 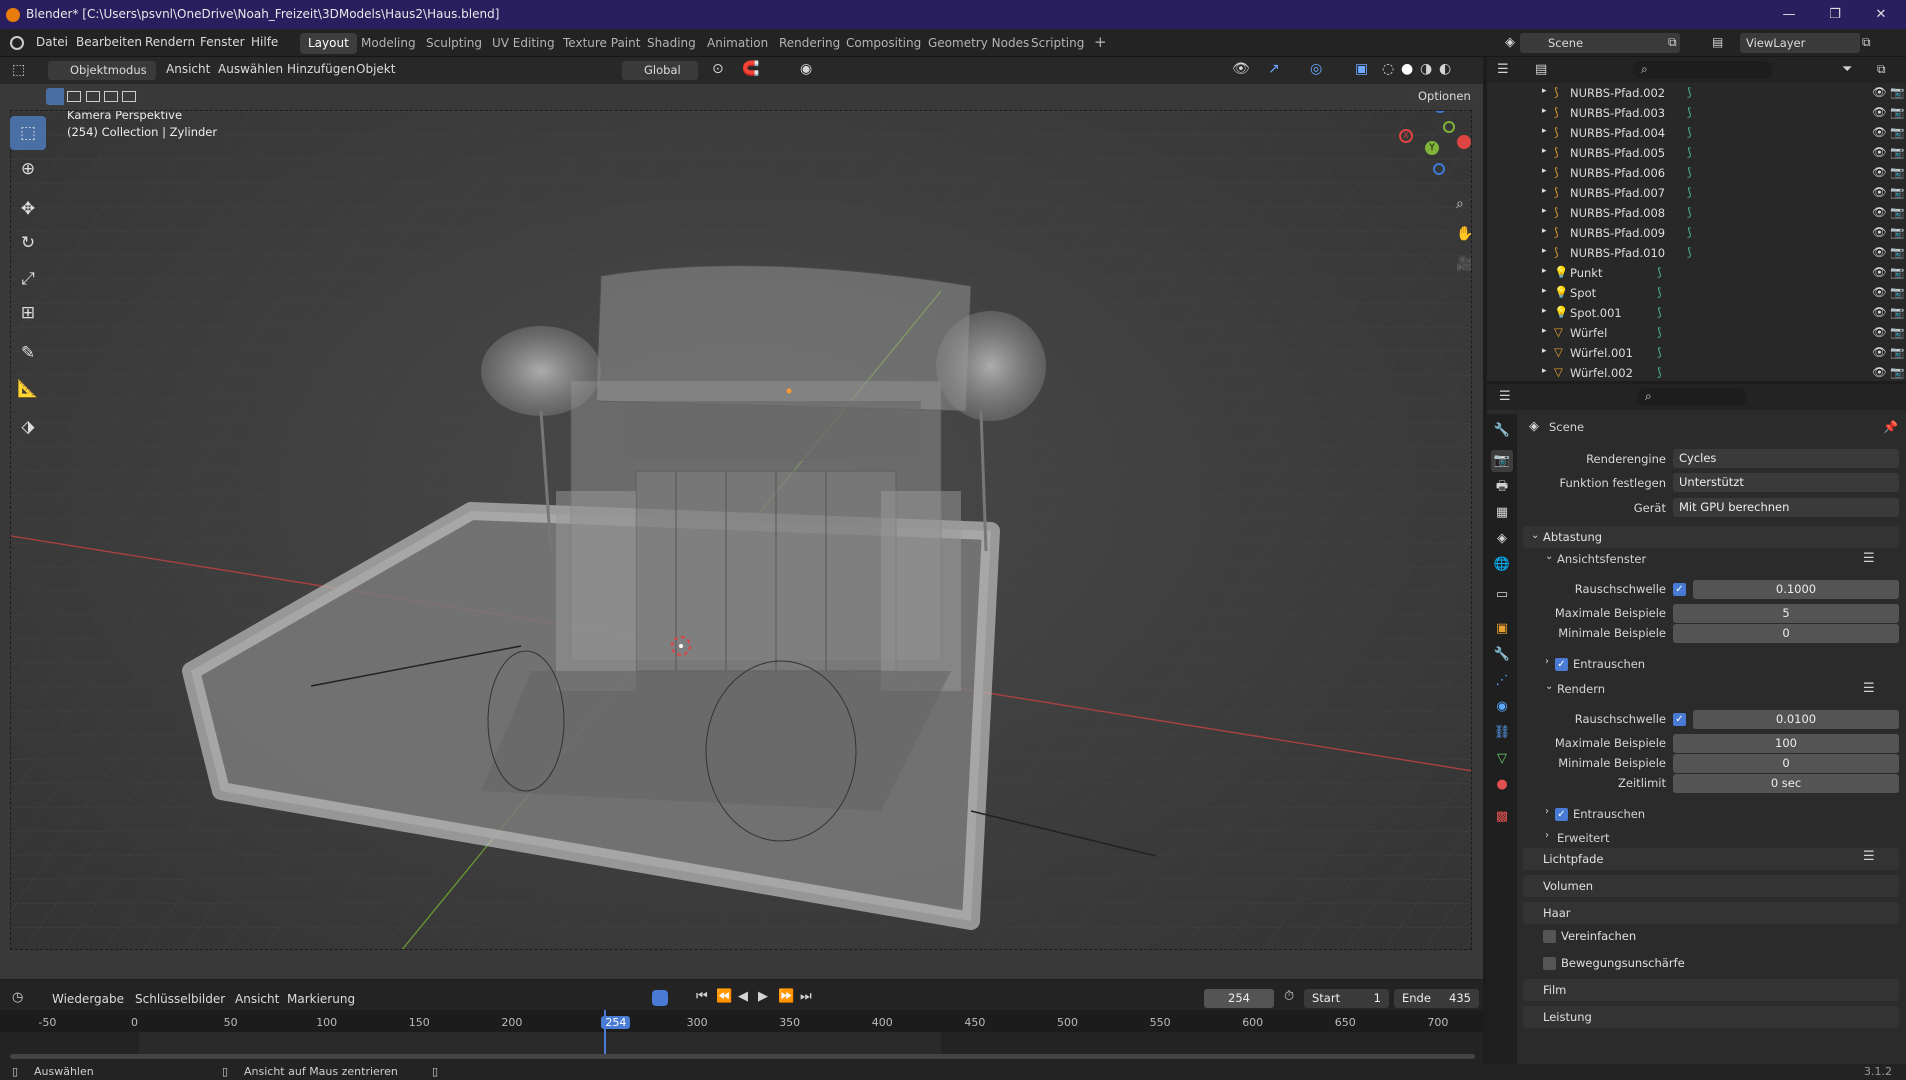 What do you see at coordinates (1460, 204) in the screenshot?
I see `zoom-icon: ⌕` at bounding box center [1460, 204].